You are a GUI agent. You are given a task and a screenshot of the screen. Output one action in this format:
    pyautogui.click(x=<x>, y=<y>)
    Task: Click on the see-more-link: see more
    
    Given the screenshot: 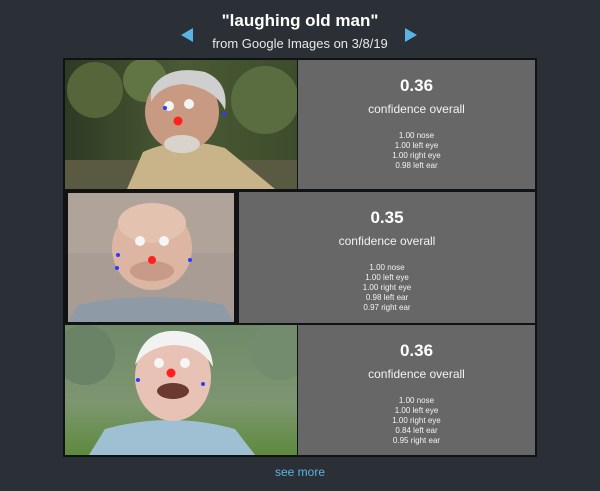 What is the action you would take?
    pyautogui.click(x=300, y=472)
    